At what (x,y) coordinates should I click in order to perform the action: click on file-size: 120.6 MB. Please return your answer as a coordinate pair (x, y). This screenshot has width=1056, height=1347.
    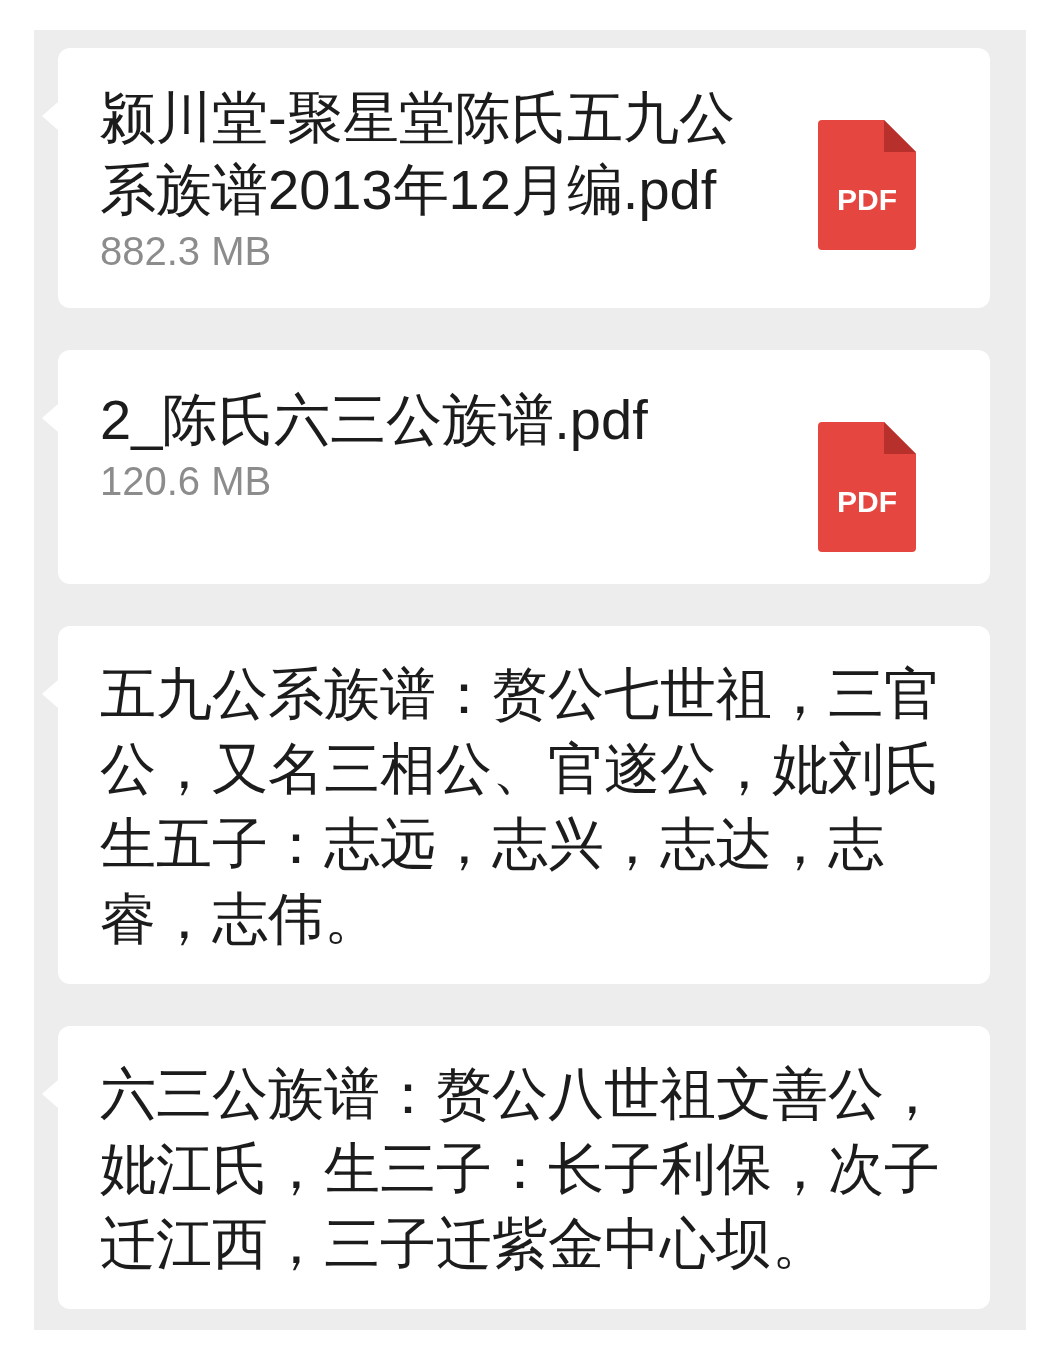
    Looking at the image, I should click on (186, 481).